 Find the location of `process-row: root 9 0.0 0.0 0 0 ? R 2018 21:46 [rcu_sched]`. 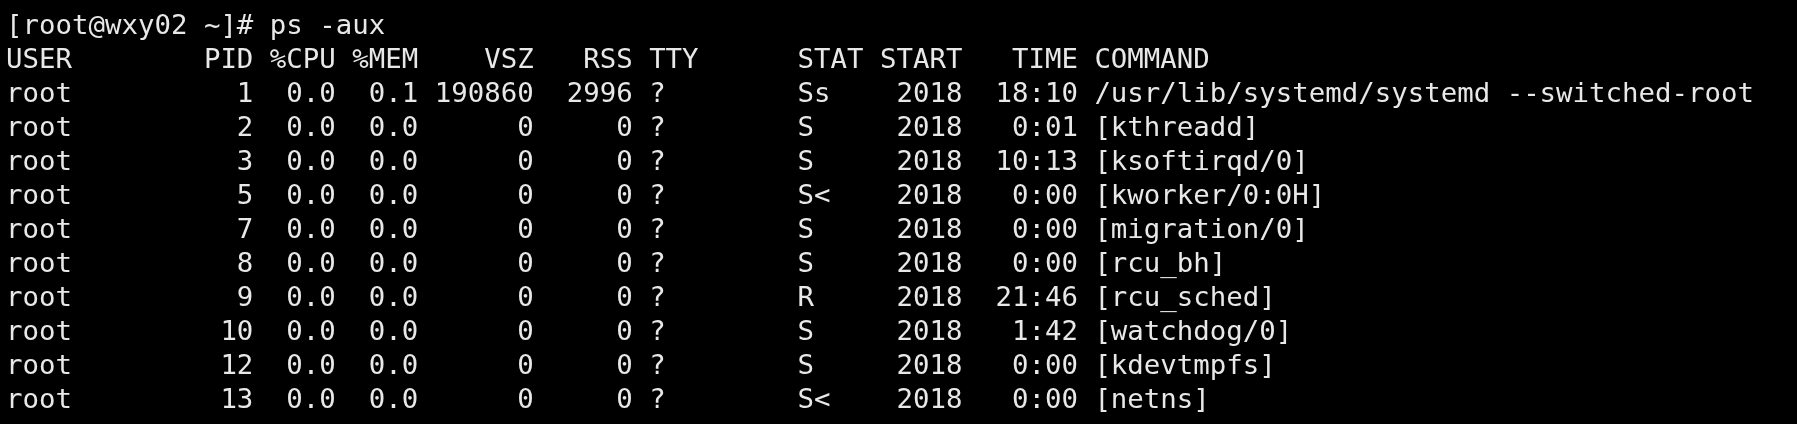

process-row: root 9 0.0 0.0 0 0 ? R 2018 21:46 [rcu_sched] is located at coordinates (641, 297).